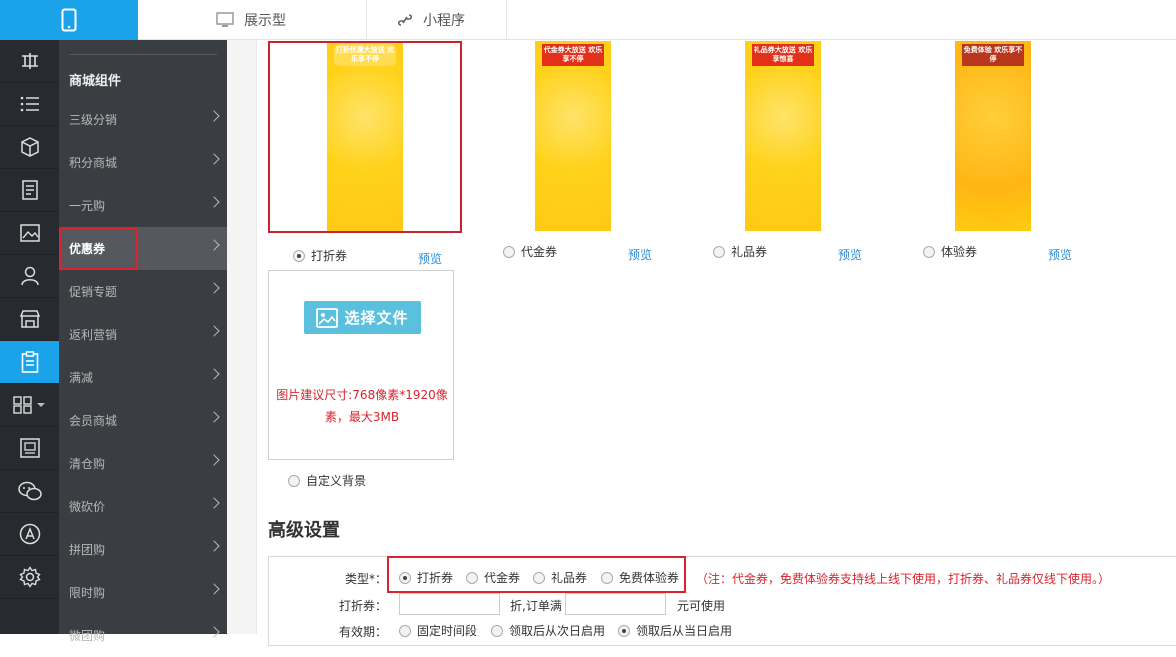 Image resolution: width=1176 pixels, height=657 pixels. What do you see at coordinates (362, 606) in the screenshot?
I see `discount-label: 打折券：` at bounding box center [362, 606].